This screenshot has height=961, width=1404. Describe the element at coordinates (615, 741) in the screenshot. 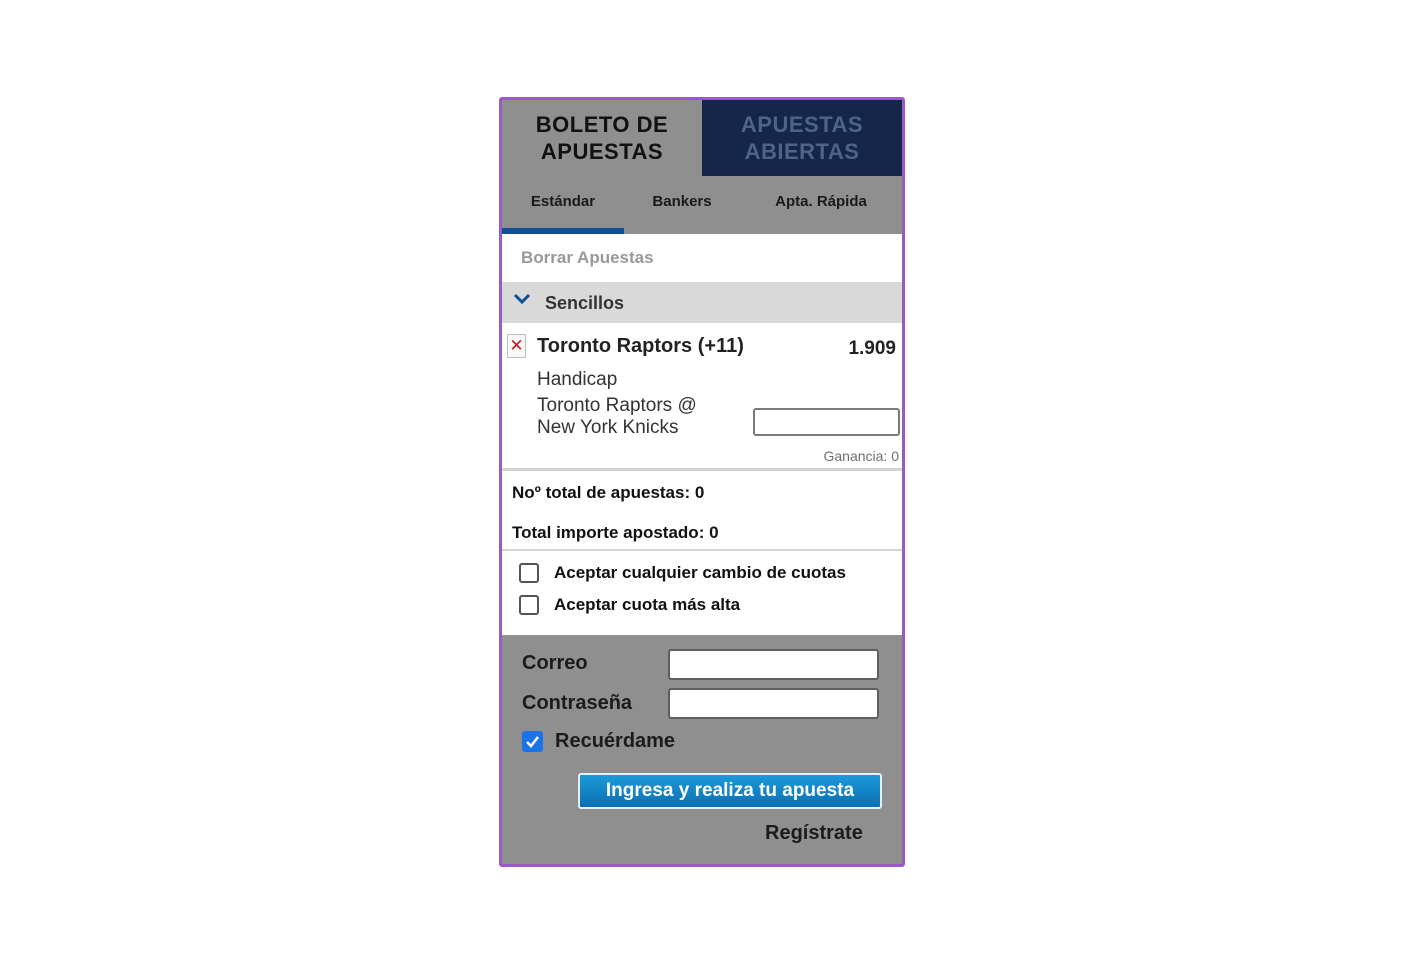

I see `remember-me-label: Recuérdame` at that location.